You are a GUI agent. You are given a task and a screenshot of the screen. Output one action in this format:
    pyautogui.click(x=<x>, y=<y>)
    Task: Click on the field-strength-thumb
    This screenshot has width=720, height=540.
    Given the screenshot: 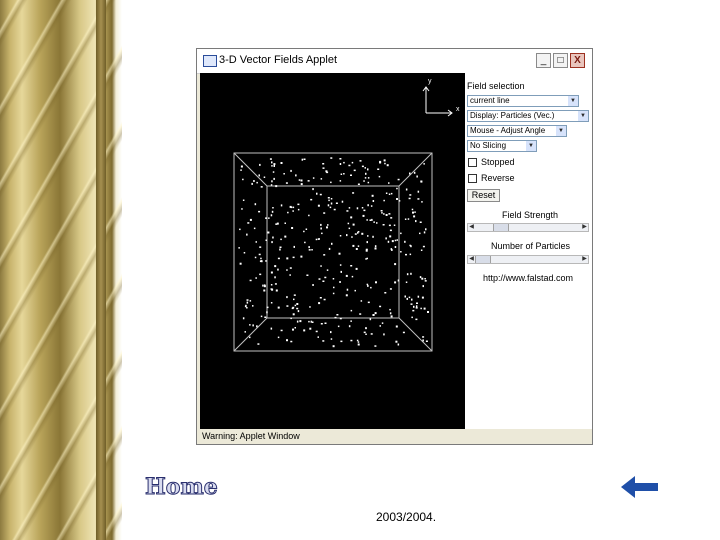 What is the action you would take?
    pyautogui.click(x=501, y=227)
    